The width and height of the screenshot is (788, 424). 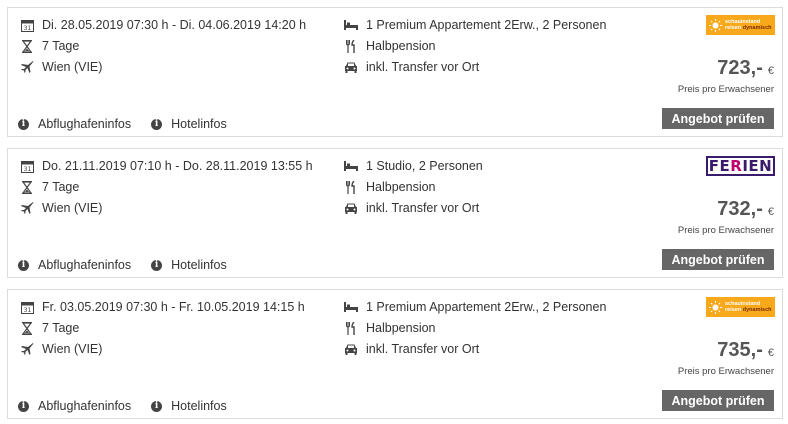 I want to click on price: 735,- €, so click(x=745, y=350).